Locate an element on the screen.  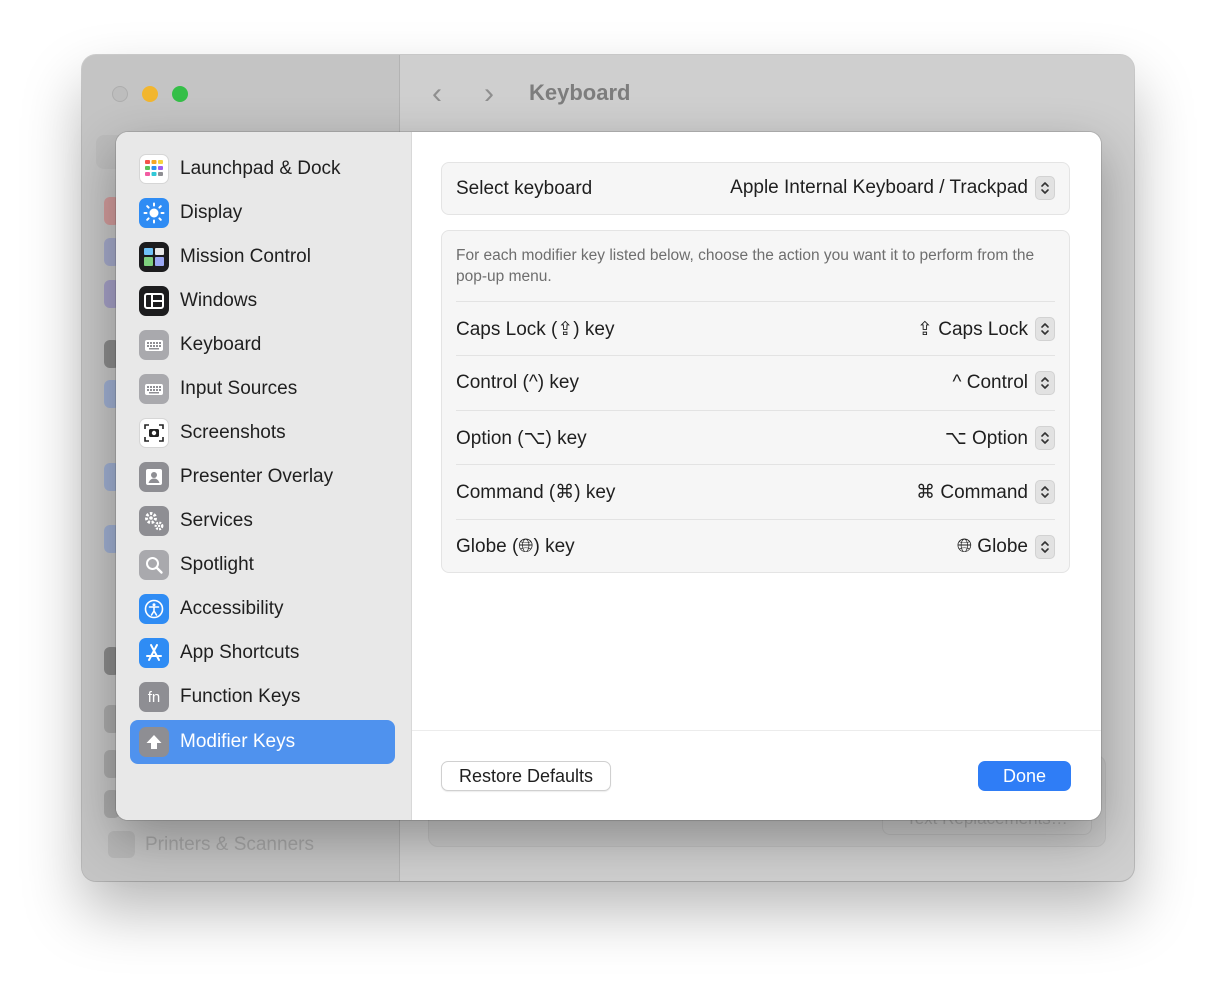
minimize-window-button is located at coordinates (150, 94).